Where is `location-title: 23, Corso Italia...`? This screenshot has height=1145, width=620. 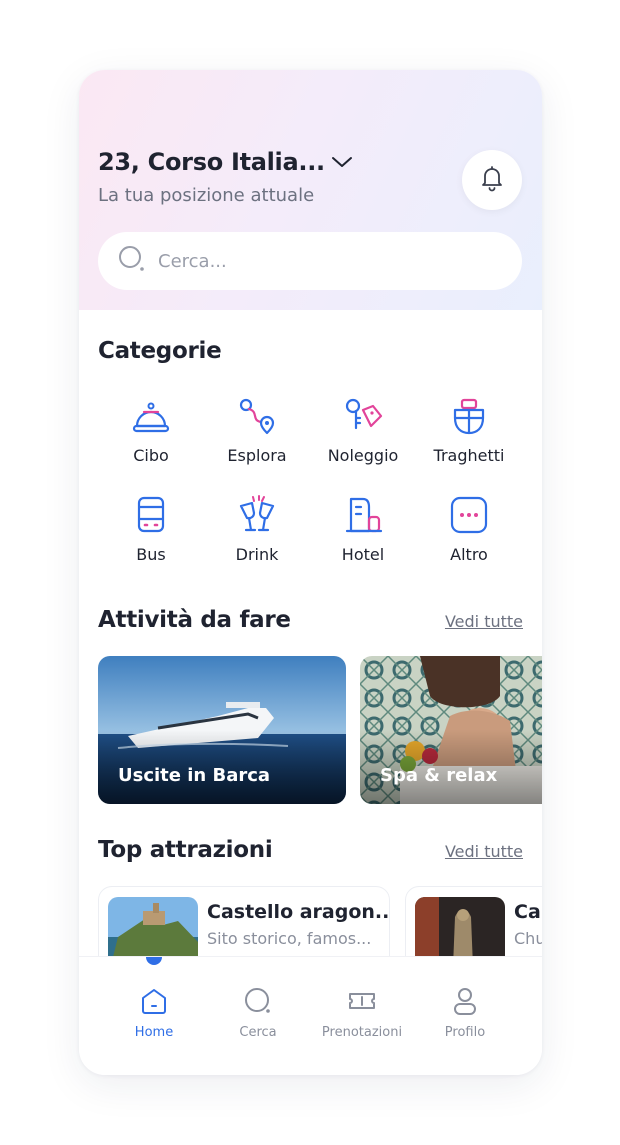 location-title: 23, Corso Italia... is located at coordinates (211, 162).